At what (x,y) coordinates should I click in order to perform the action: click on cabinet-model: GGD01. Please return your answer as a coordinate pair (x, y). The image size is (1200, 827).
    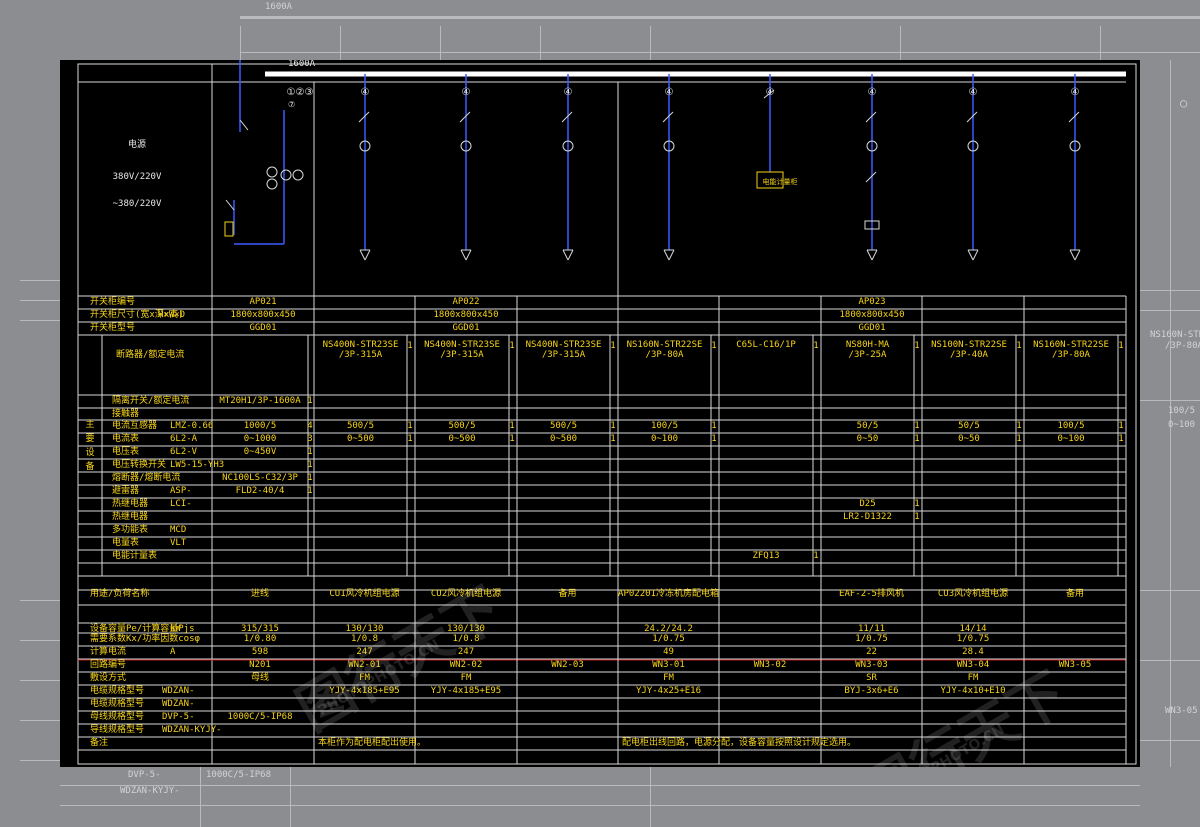
    Looking at the image, I should click on (872, 328).